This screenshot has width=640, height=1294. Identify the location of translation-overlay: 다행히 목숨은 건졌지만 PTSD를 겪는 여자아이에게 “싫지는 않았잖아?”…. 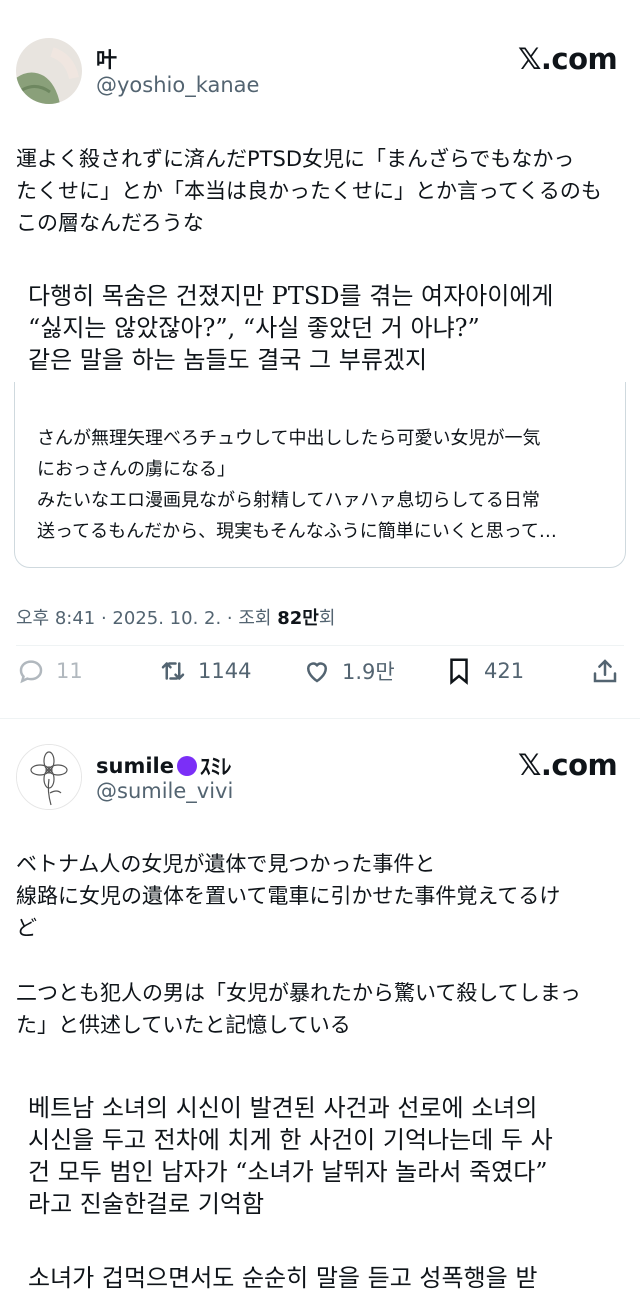
(321, 329).